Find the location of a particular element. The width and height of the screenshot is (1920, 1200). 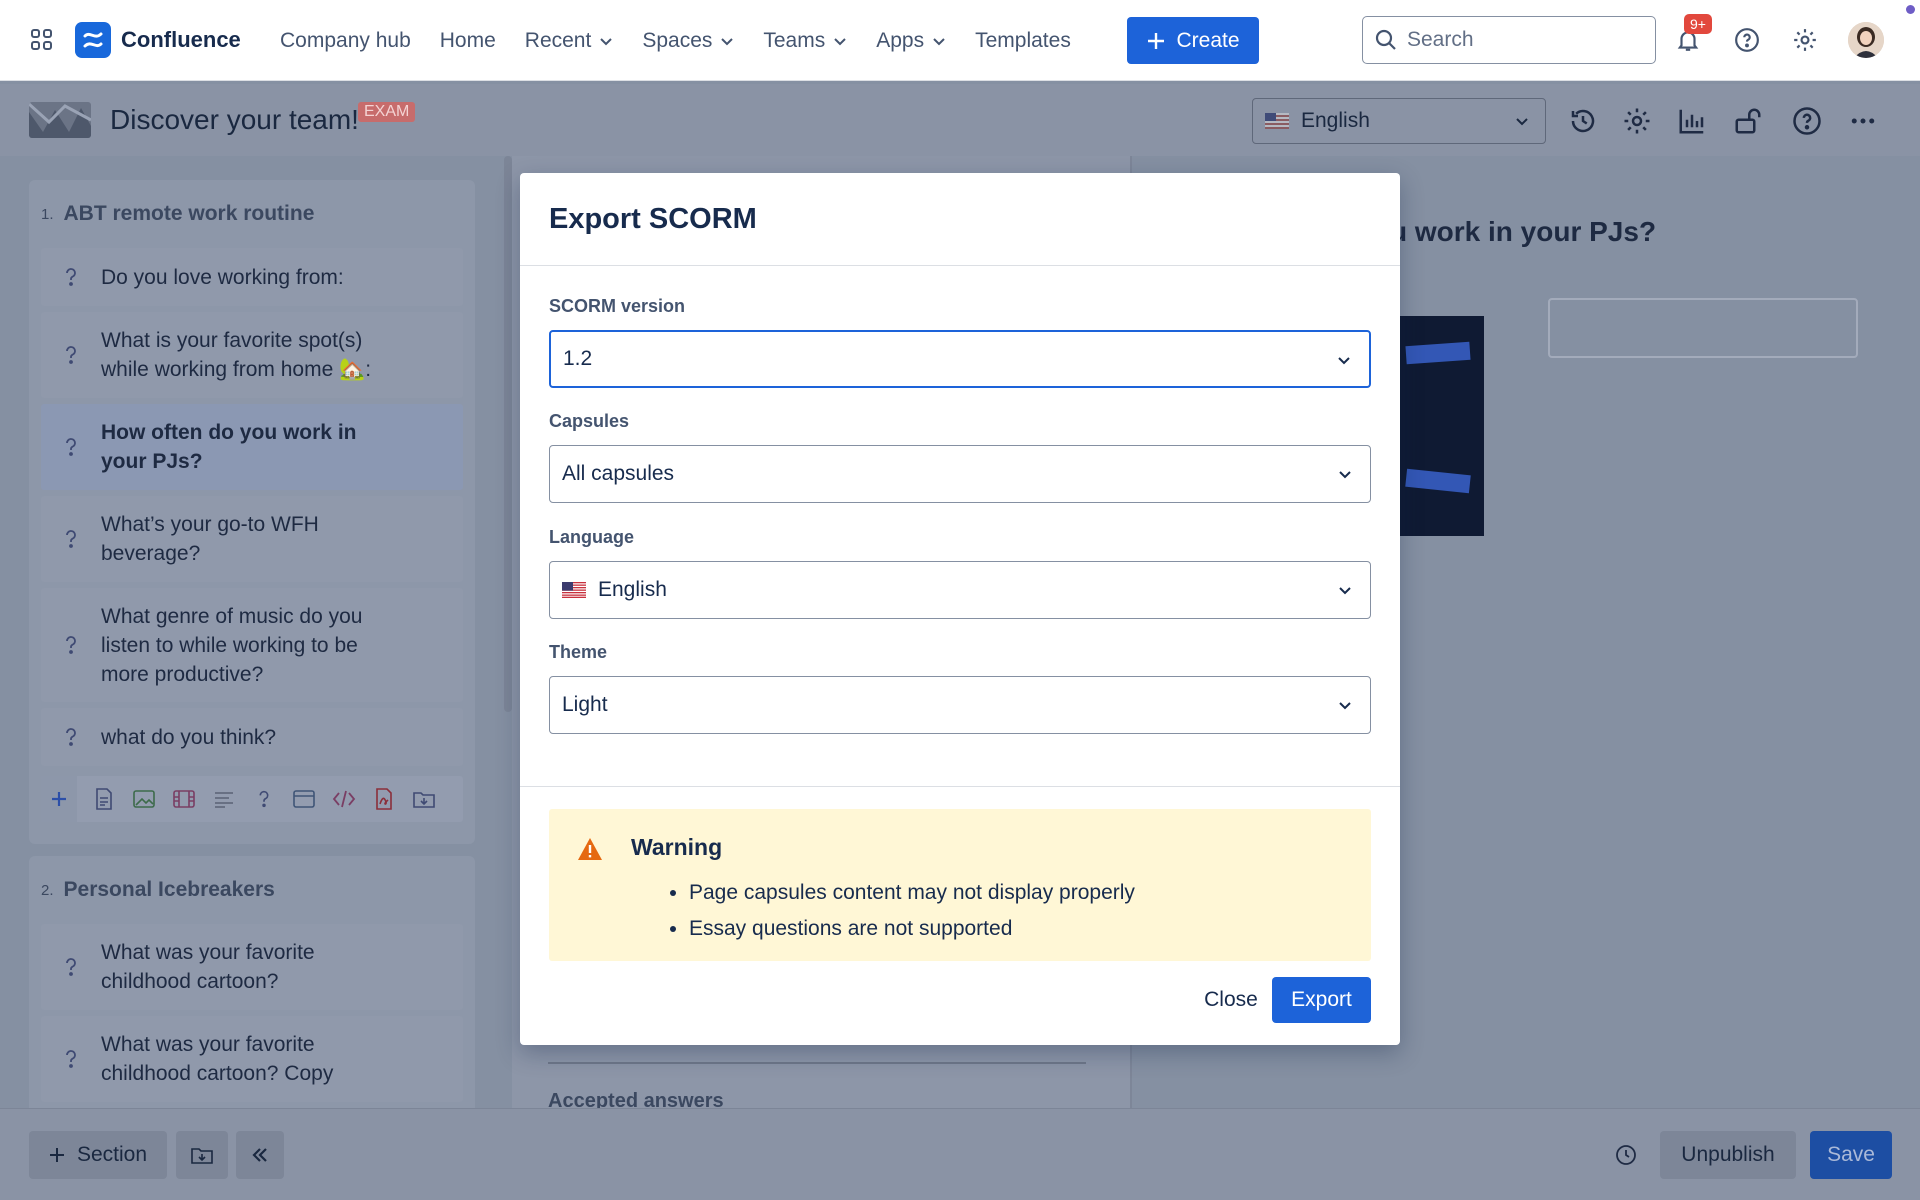

video-icon is located at coordinates (184, 799).